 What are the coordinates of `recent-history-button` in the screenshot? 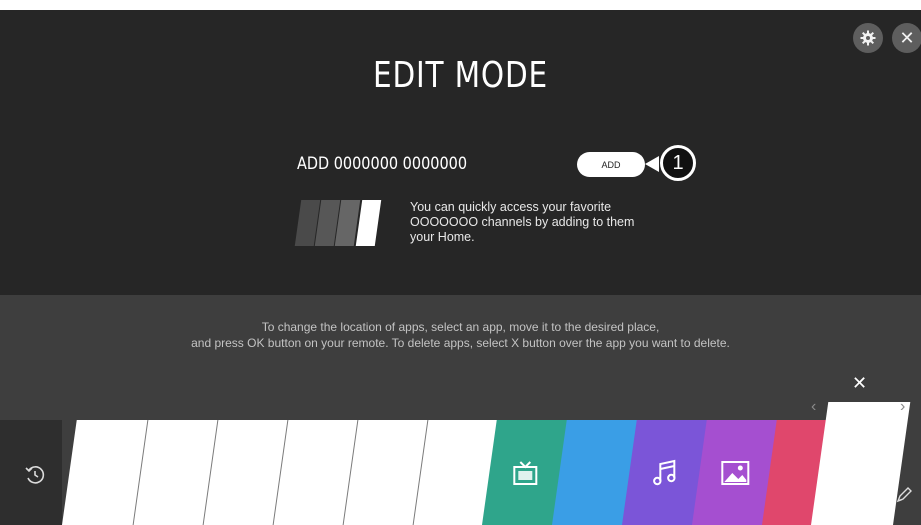 It's located at (35, 475).